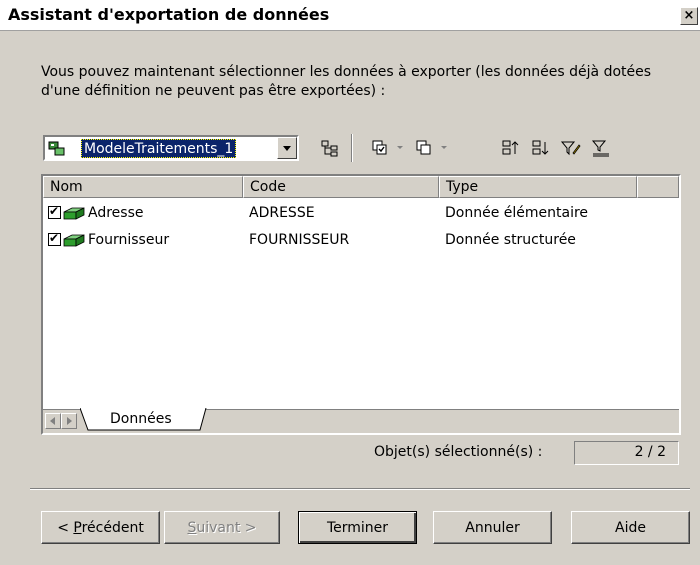  What do you see at coordinates (116, 213) in the screenshot?
I see `row-name: Adresse` at bounding box center [116, 213].